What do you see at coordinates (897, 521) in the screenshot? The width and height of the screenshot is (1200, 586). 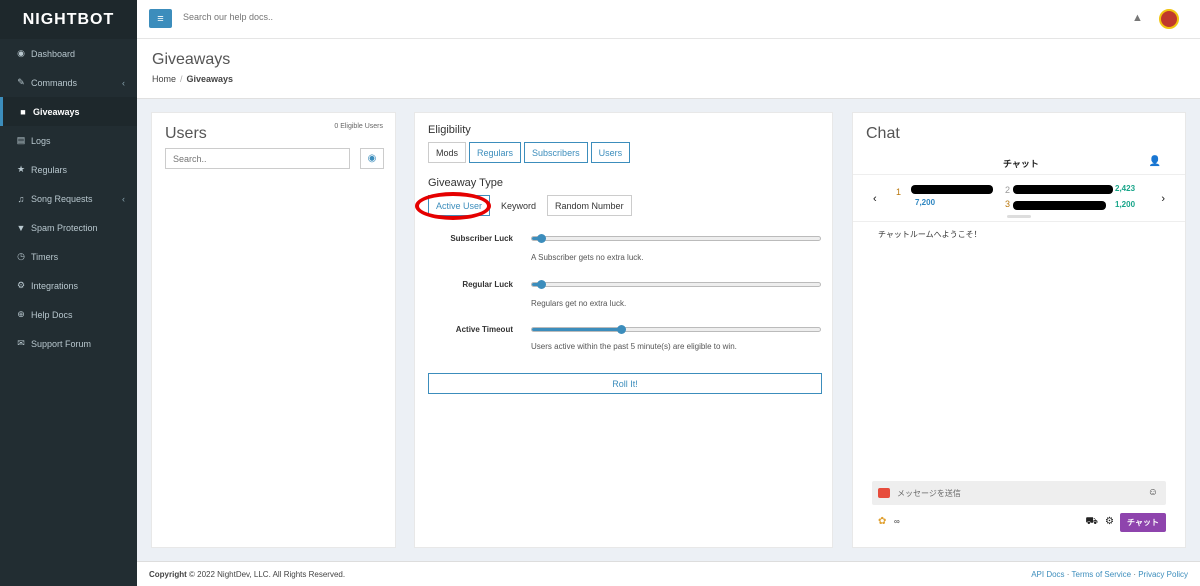 I see `channel-points-value: ∞` at bounding box center [897, 521].